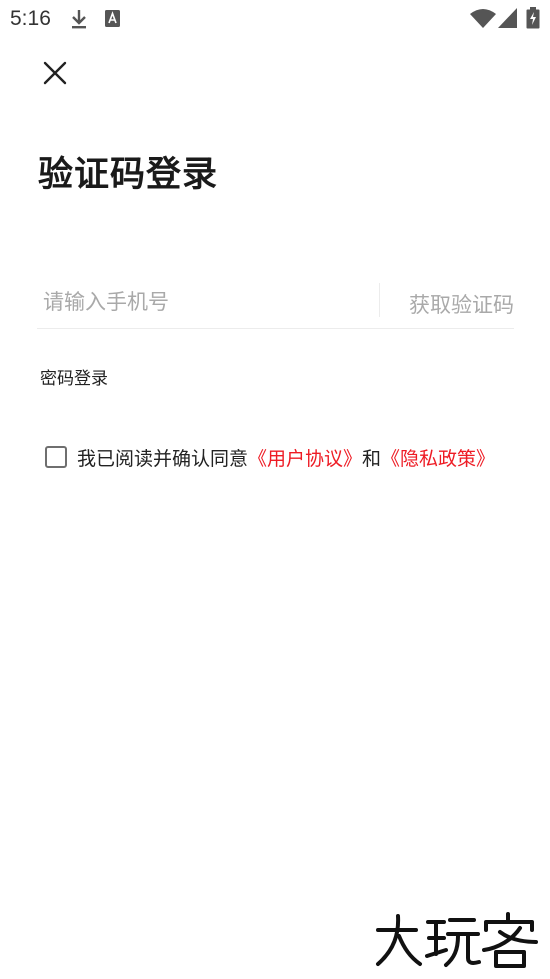 The height and width of the screenshot is (979, 550). I want to click on get-code-button: 获取验证码, so click(461, 304).